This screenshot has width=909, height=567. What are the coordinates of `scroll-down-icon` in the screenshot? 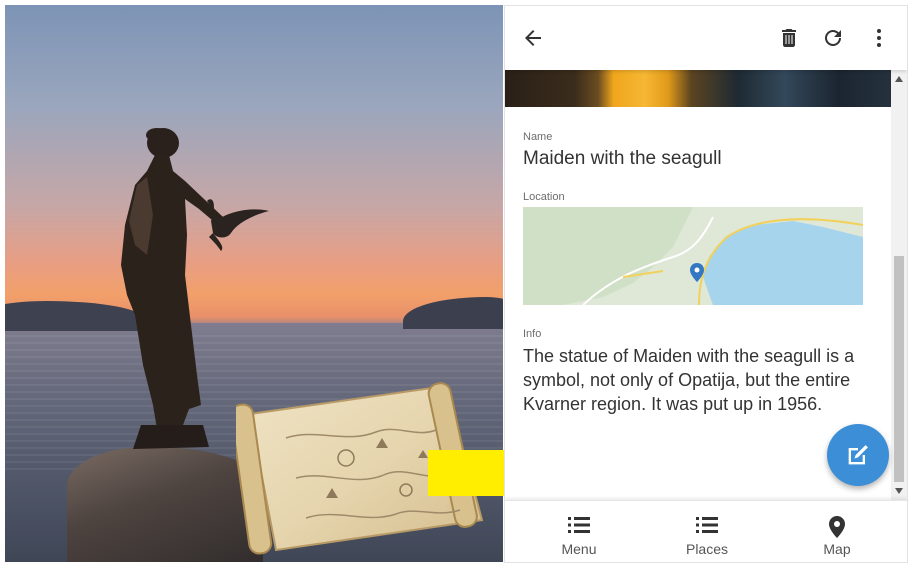 It's located at (899, 491).